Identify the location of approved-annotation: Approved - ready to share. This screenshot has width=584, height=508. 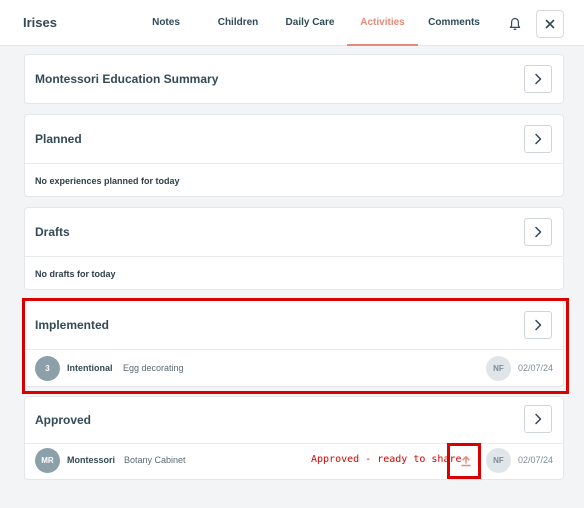
(386, 459).